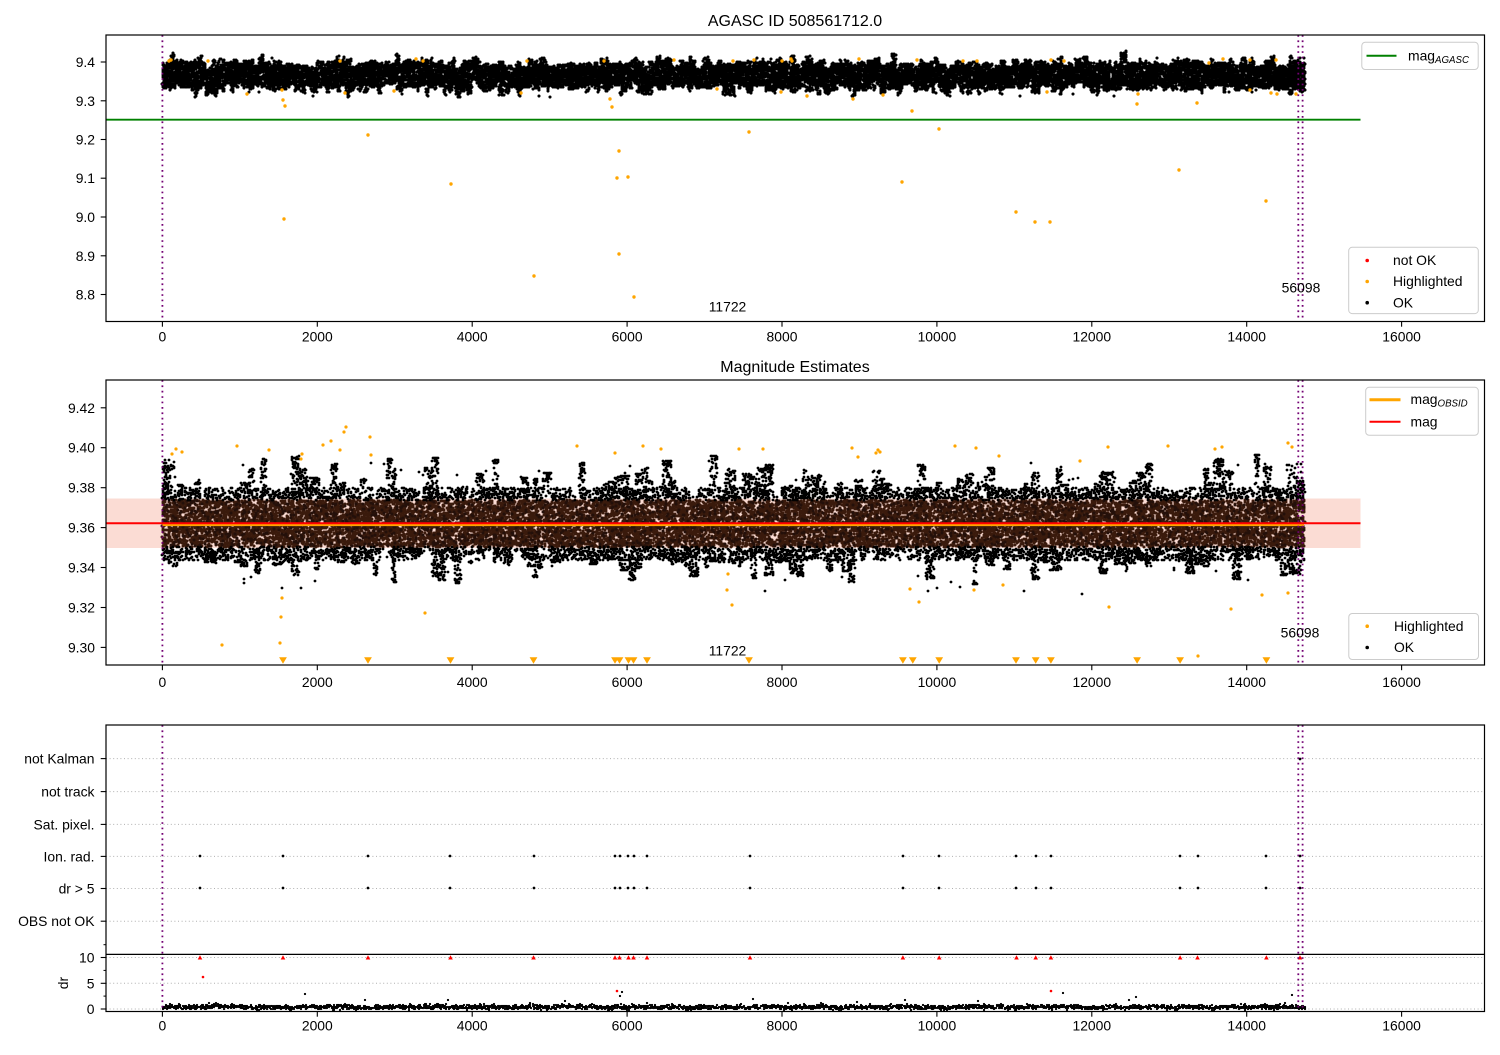  What do you see at coordinates (63, 982) in the screenshot?
I see `svg-text: dr` at bounding box center [63, 982].